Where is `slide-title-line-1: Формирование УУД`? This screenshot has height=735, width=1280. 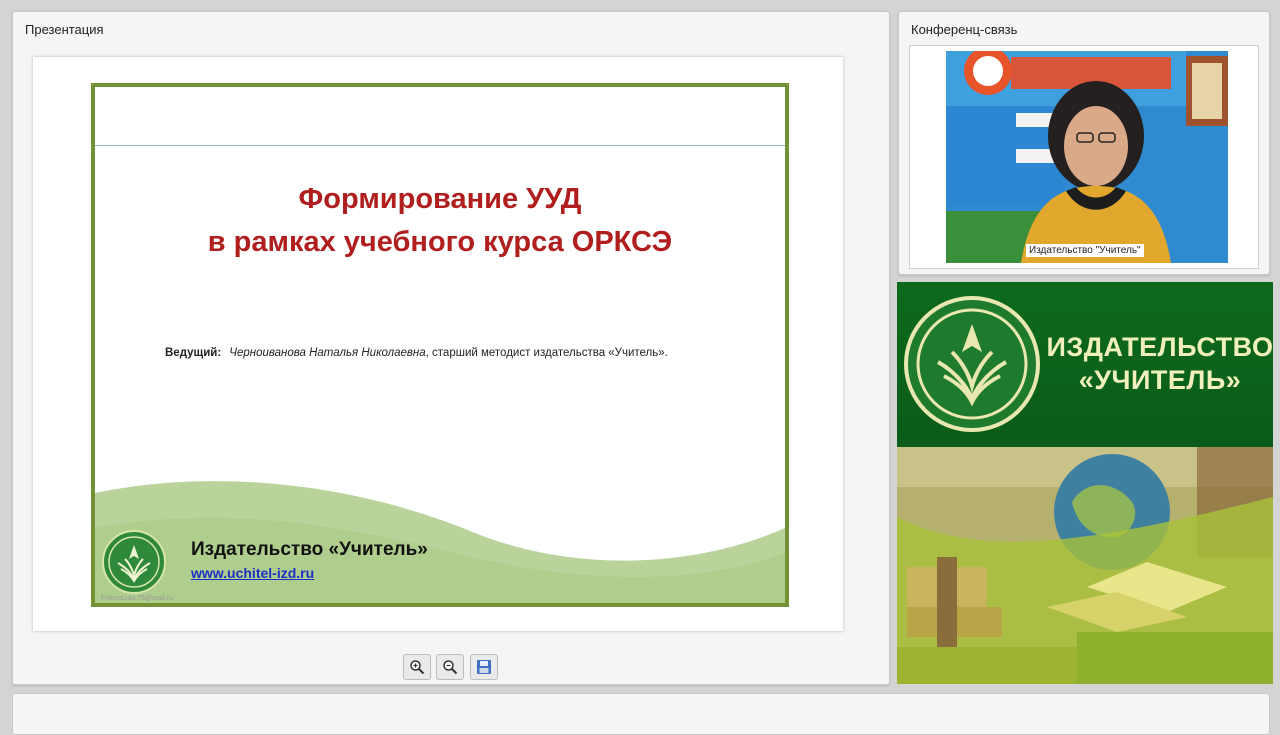
slide-title-line-1: Формирование УУД is located at coordinates (440, 199).